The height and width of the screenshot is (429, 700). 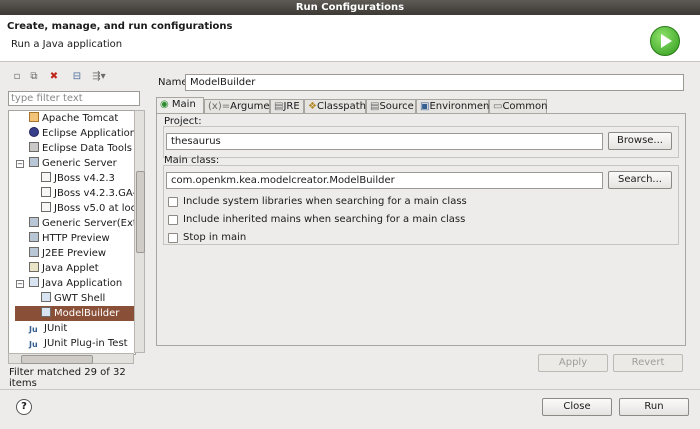 I want to click on tab-common: ▭Common, so click(x=518, y=106).